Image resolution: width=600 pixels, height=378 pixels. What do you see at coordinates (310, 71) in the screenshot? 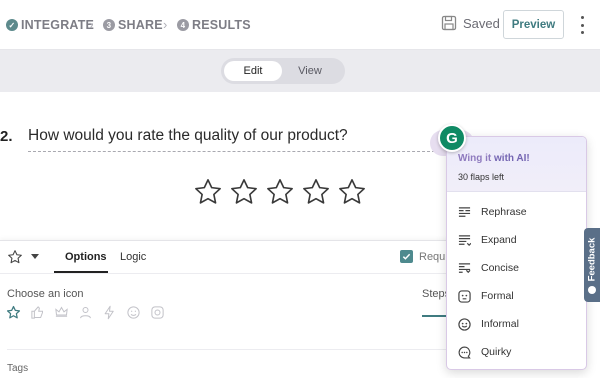
I see `view-toggle-button: View` at bounding box center [310, 71].